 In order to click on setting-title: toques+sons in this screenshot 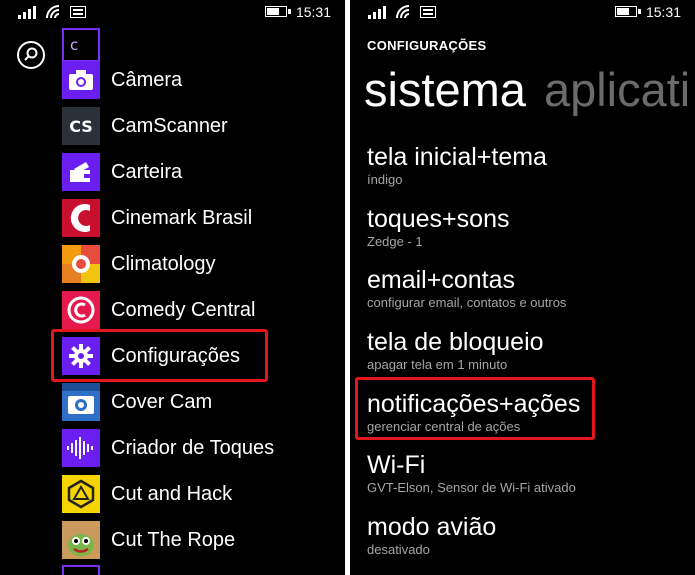, I will do `click(438, 219)`.